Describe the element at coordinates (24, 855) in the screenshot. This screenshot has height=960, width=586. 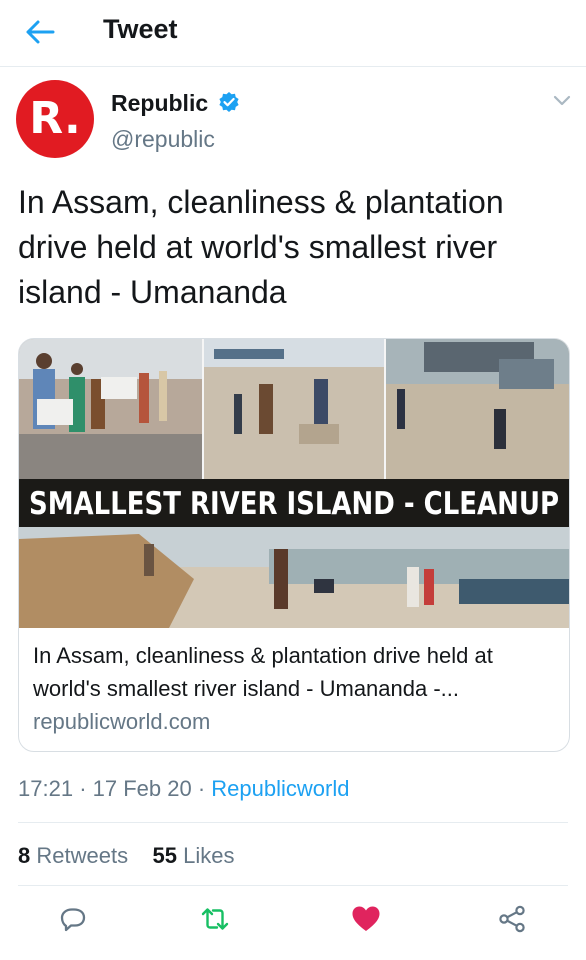
I see `retweets-count: 8` at that location.